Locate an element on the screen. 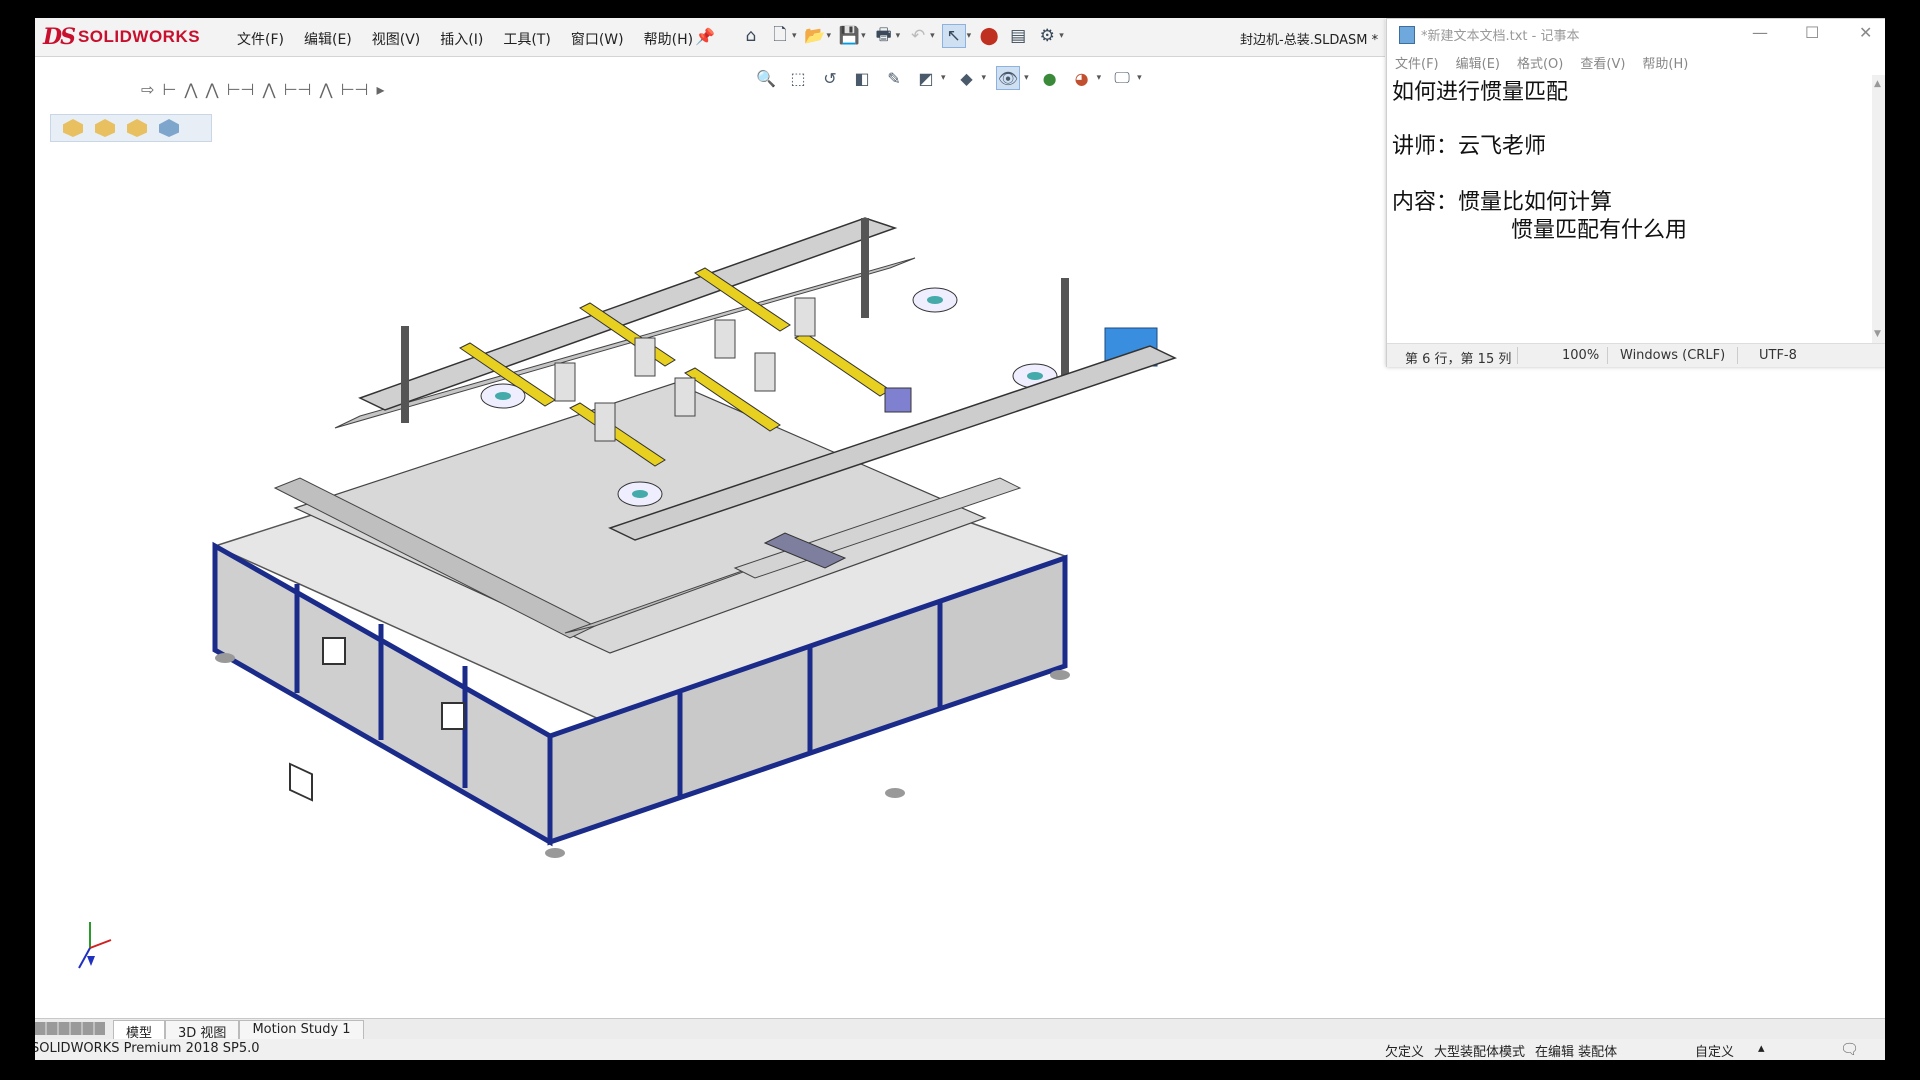 The width and height of the screenshot is (1920, 1080). previous-view-icon: ↺ is located at coordinates (830, 78).